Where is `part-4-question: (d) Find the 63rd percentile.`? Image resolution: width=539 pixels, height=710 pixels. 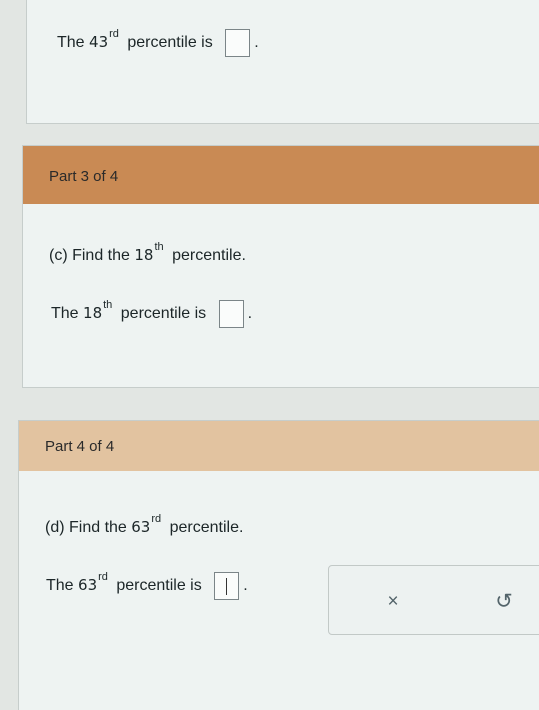 part-4-question: (d) Find the 63rd percentile. is located at coordinates (144, 525).